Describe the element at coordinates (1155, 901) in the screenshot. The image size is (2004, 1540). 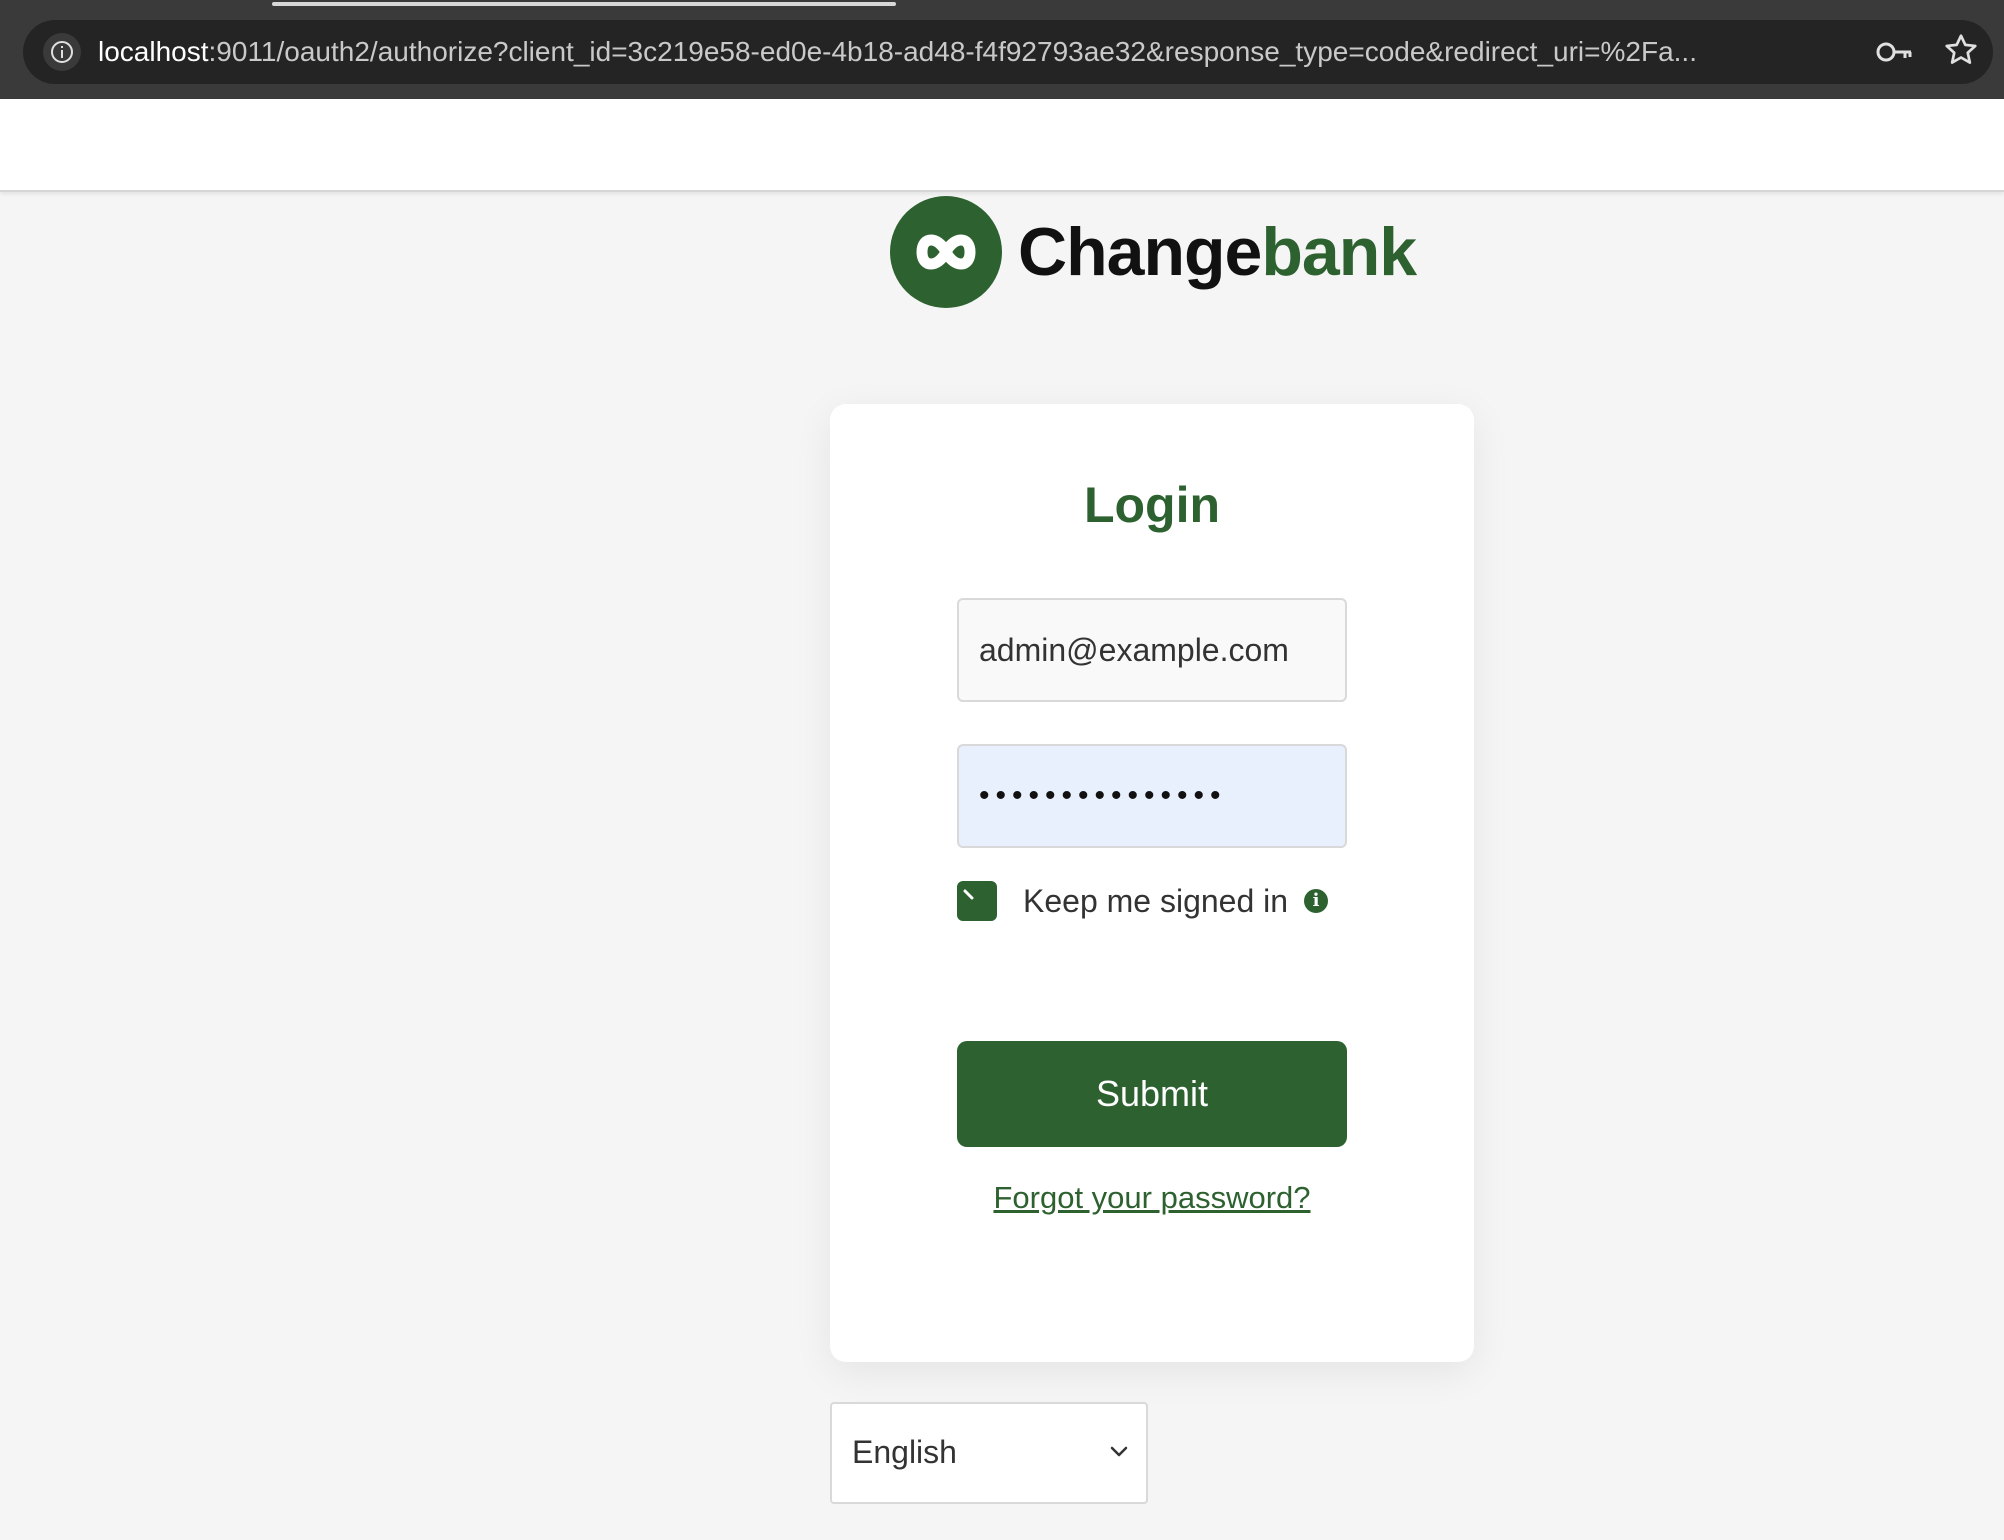
I see `keep-signed-in-label: Keep me signed in` at that location.